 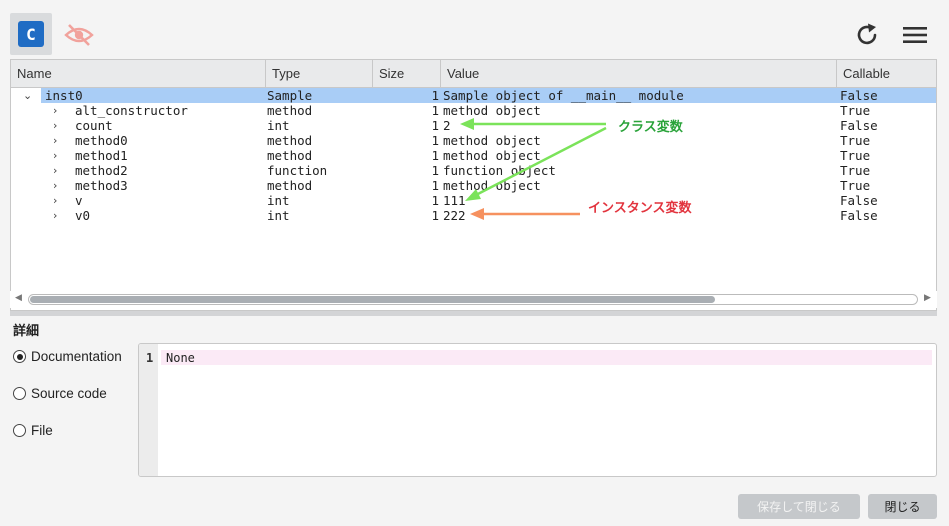 I want to click on table-row: › method0 method method object True 1, so click(x=473, y=140).